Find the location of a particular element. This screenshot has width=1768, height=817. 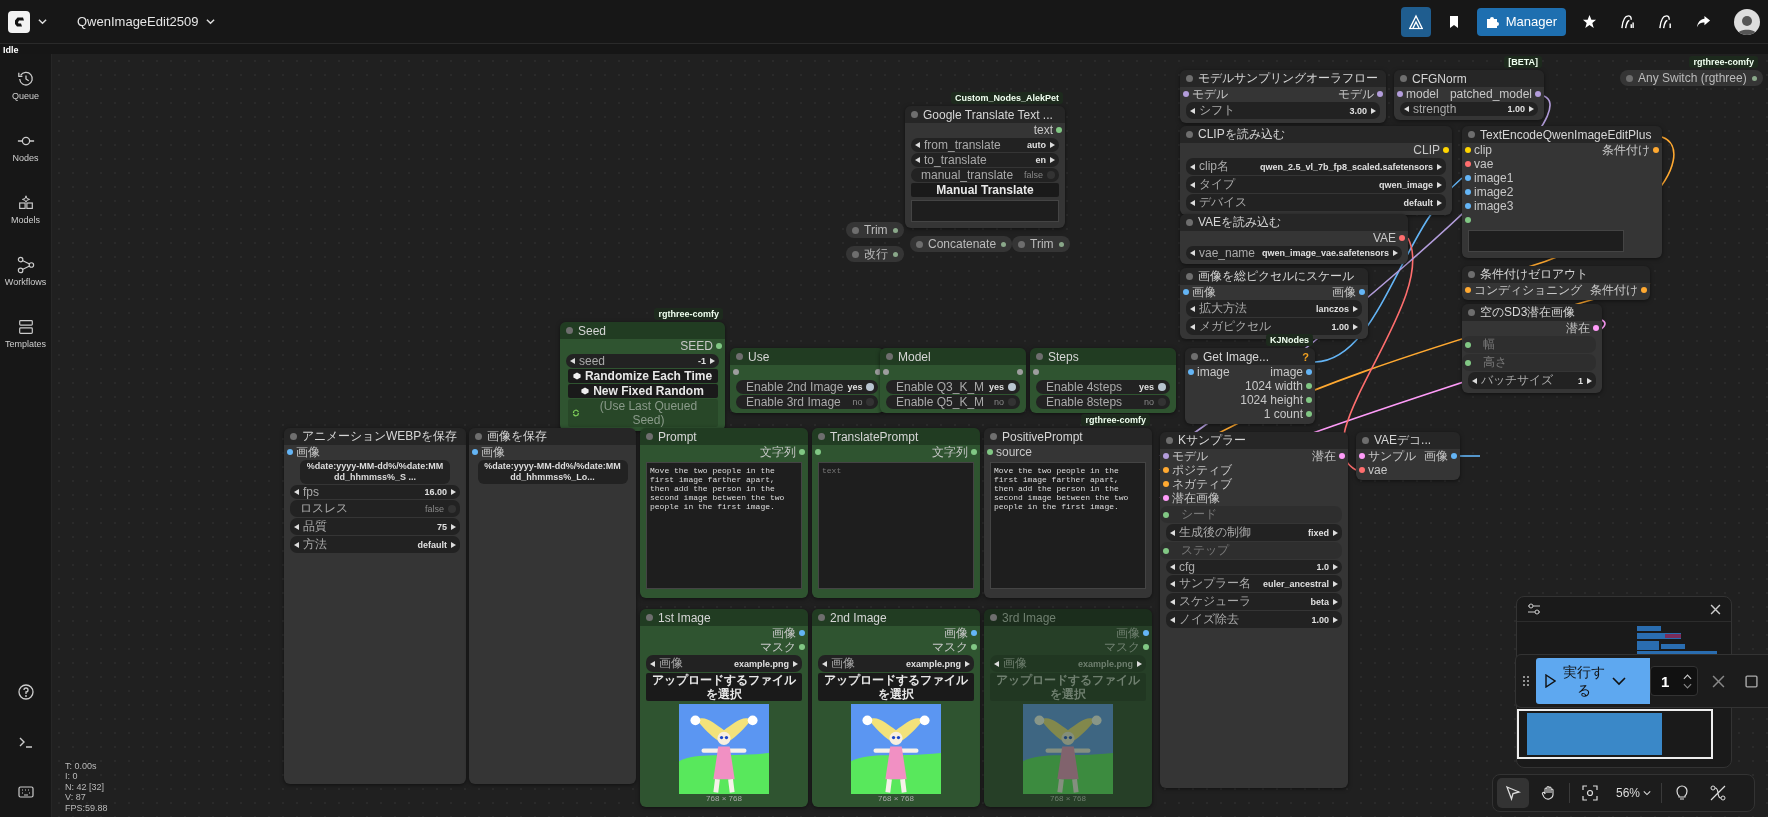

combo-widget: to_translate en is located at coordinates (985, 160).